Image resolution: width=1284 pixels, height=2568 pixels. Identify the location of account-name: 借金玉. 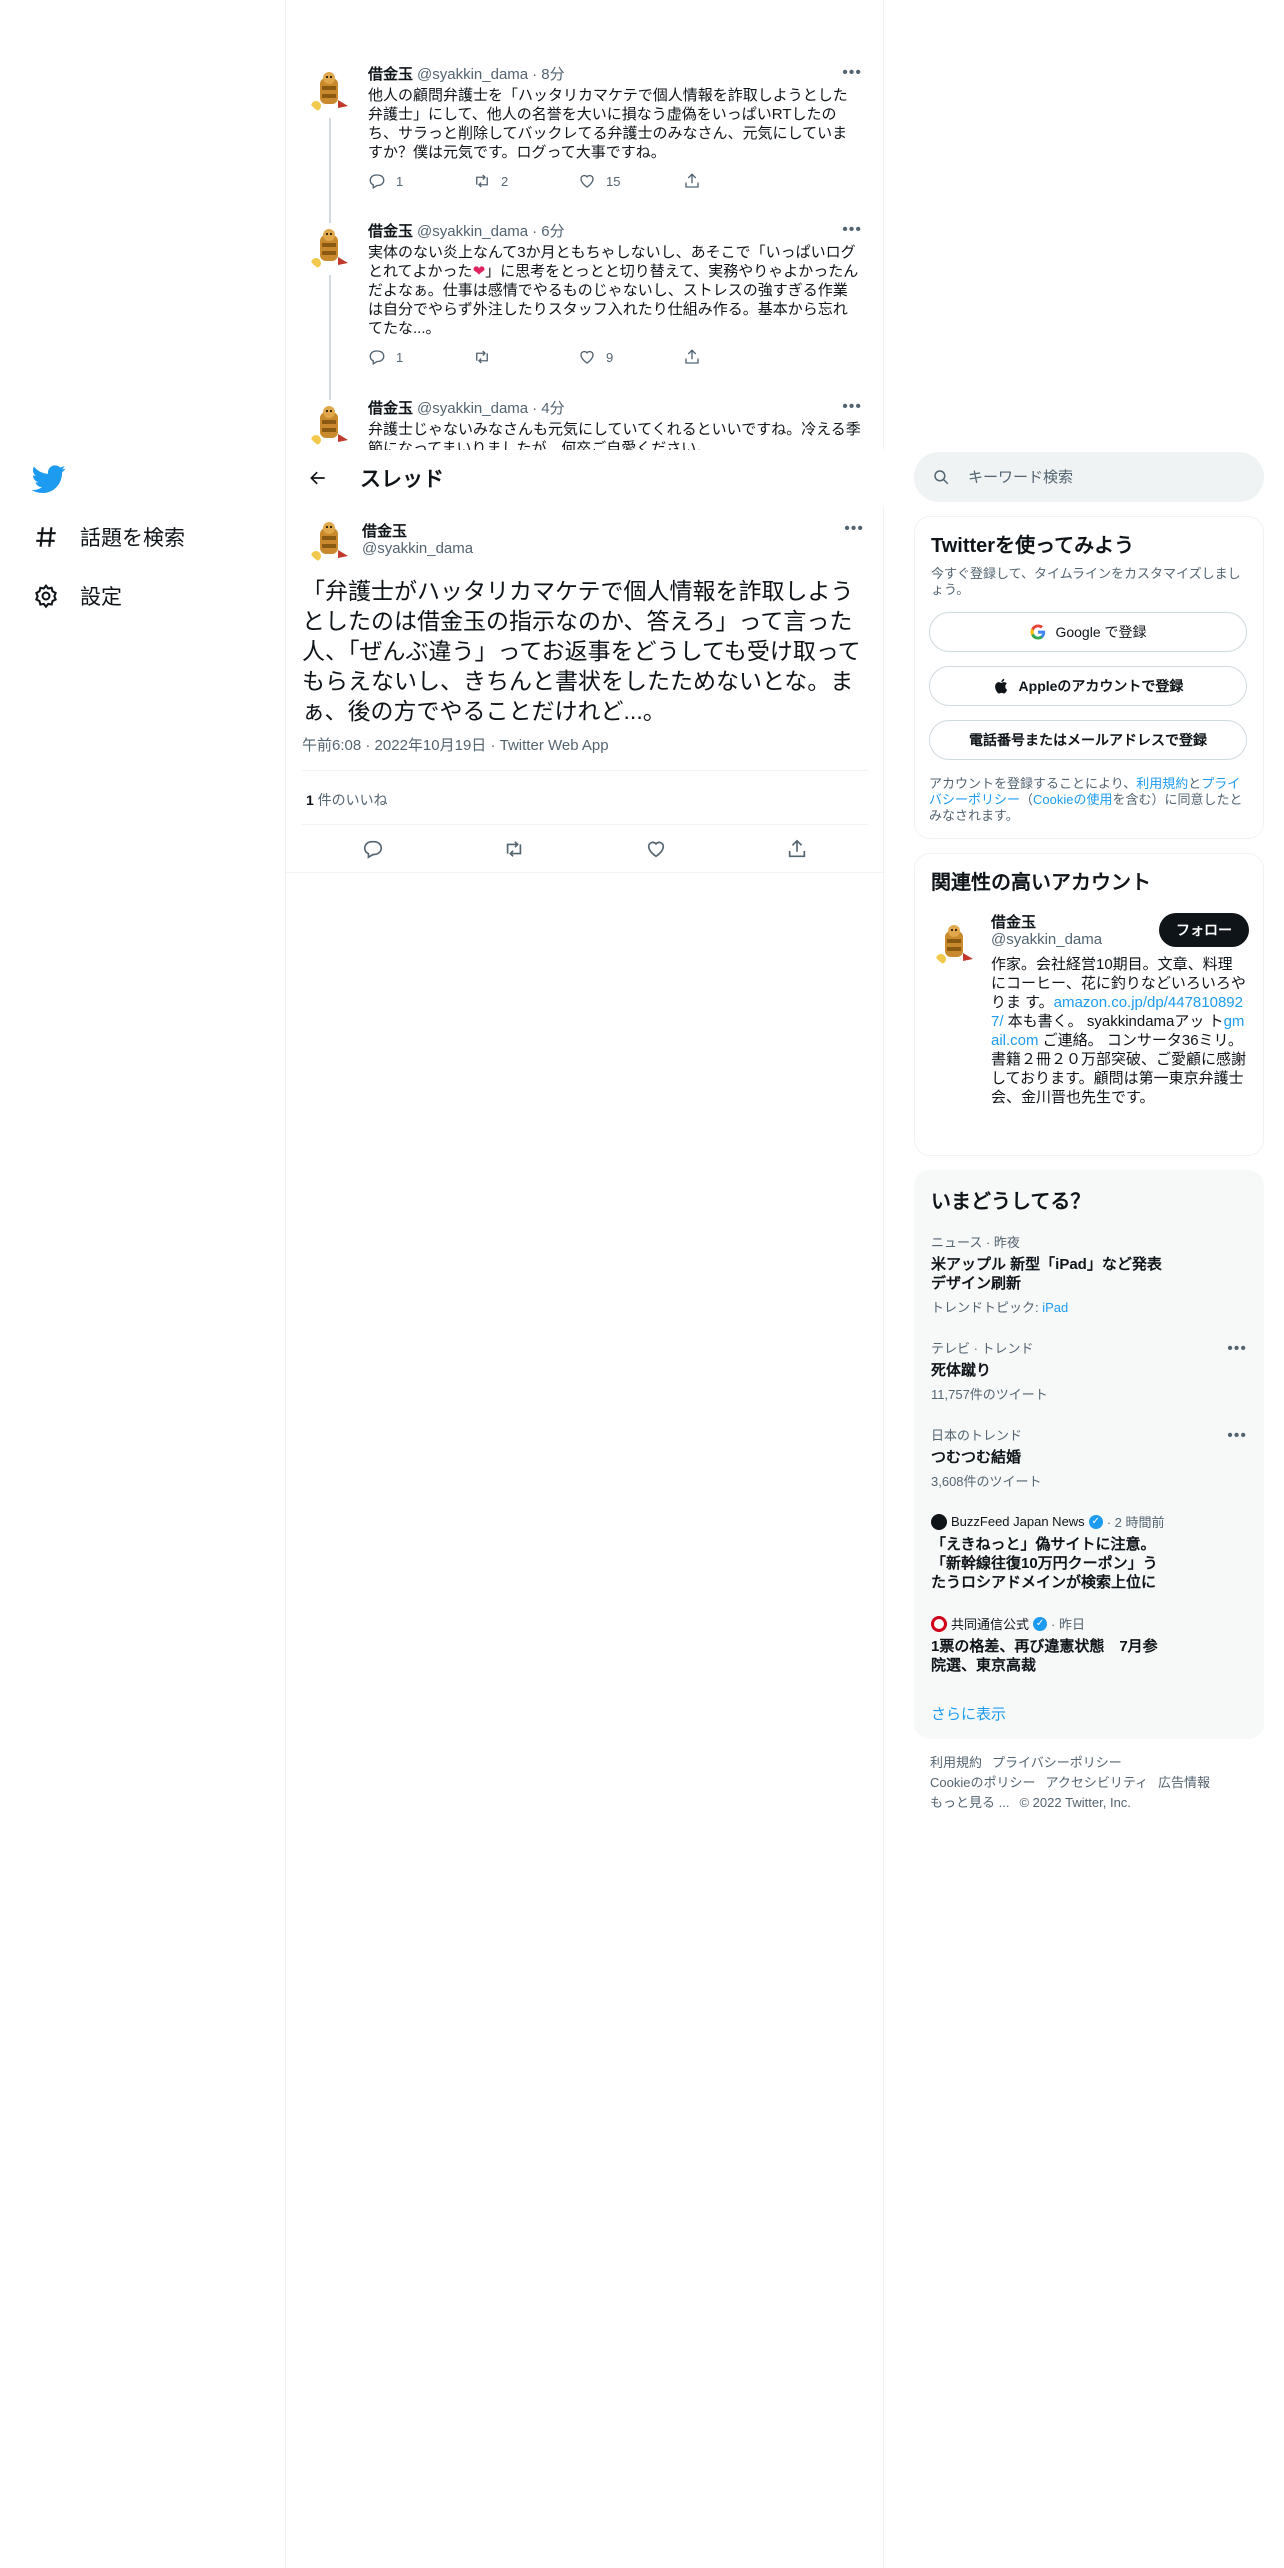
(1013, 921).